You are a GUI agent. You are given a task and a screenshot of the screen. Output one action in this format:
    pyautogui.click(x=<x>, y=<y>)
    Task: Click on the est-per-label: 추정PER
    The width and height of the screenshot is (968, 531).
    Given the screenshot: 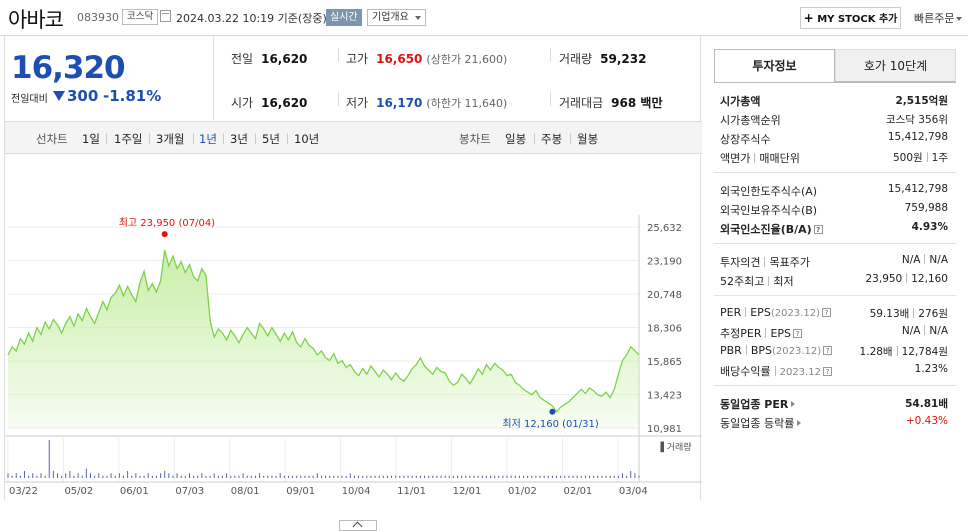 What is the action you would take?
    pyautogui.click(x=741, y=333)
    